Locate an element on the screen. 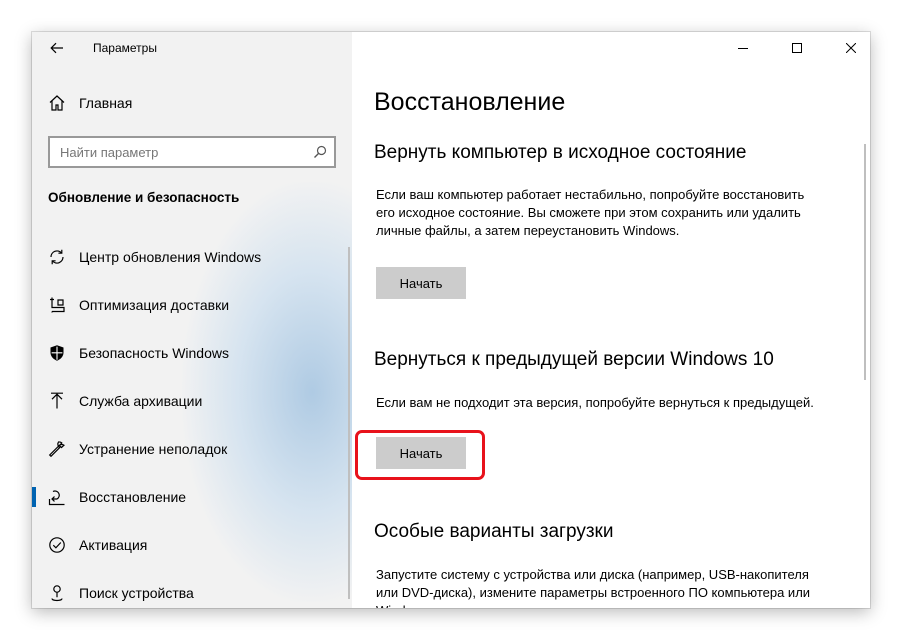  section-heading-reset: Вернуть компьютер в исходное состояние is located at coordinates (560, 152).